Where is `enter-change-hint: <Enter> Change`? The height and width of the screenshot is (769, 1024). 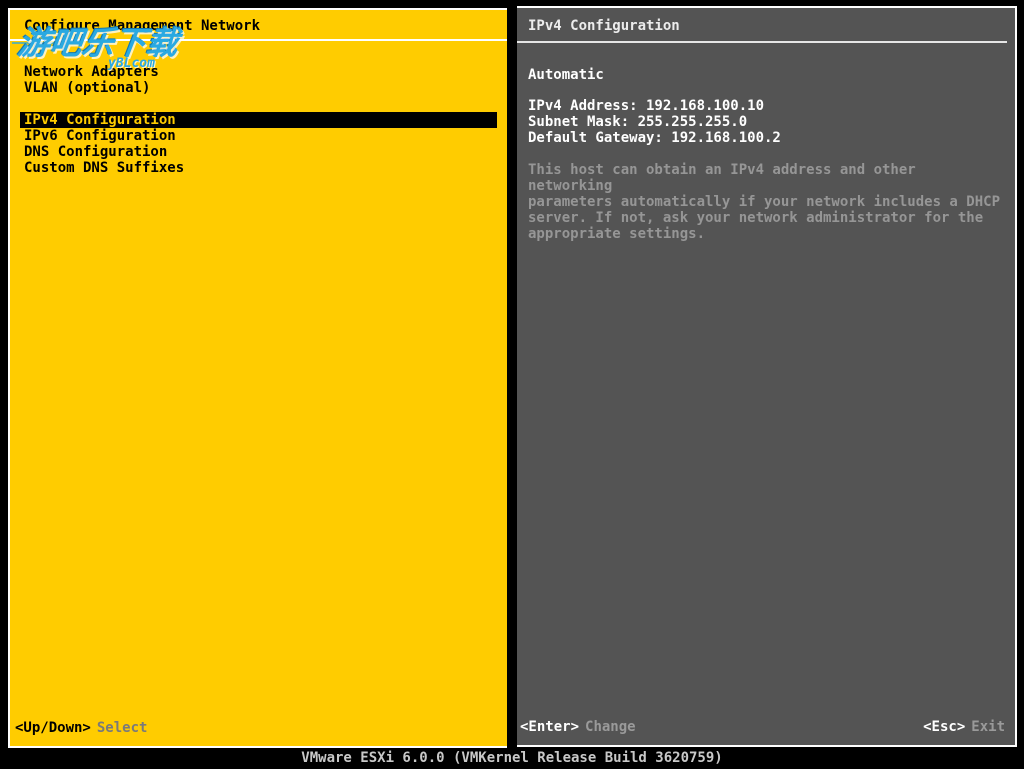
enter-change-hint: <Enter> Change is located at coordinates (578, 727).